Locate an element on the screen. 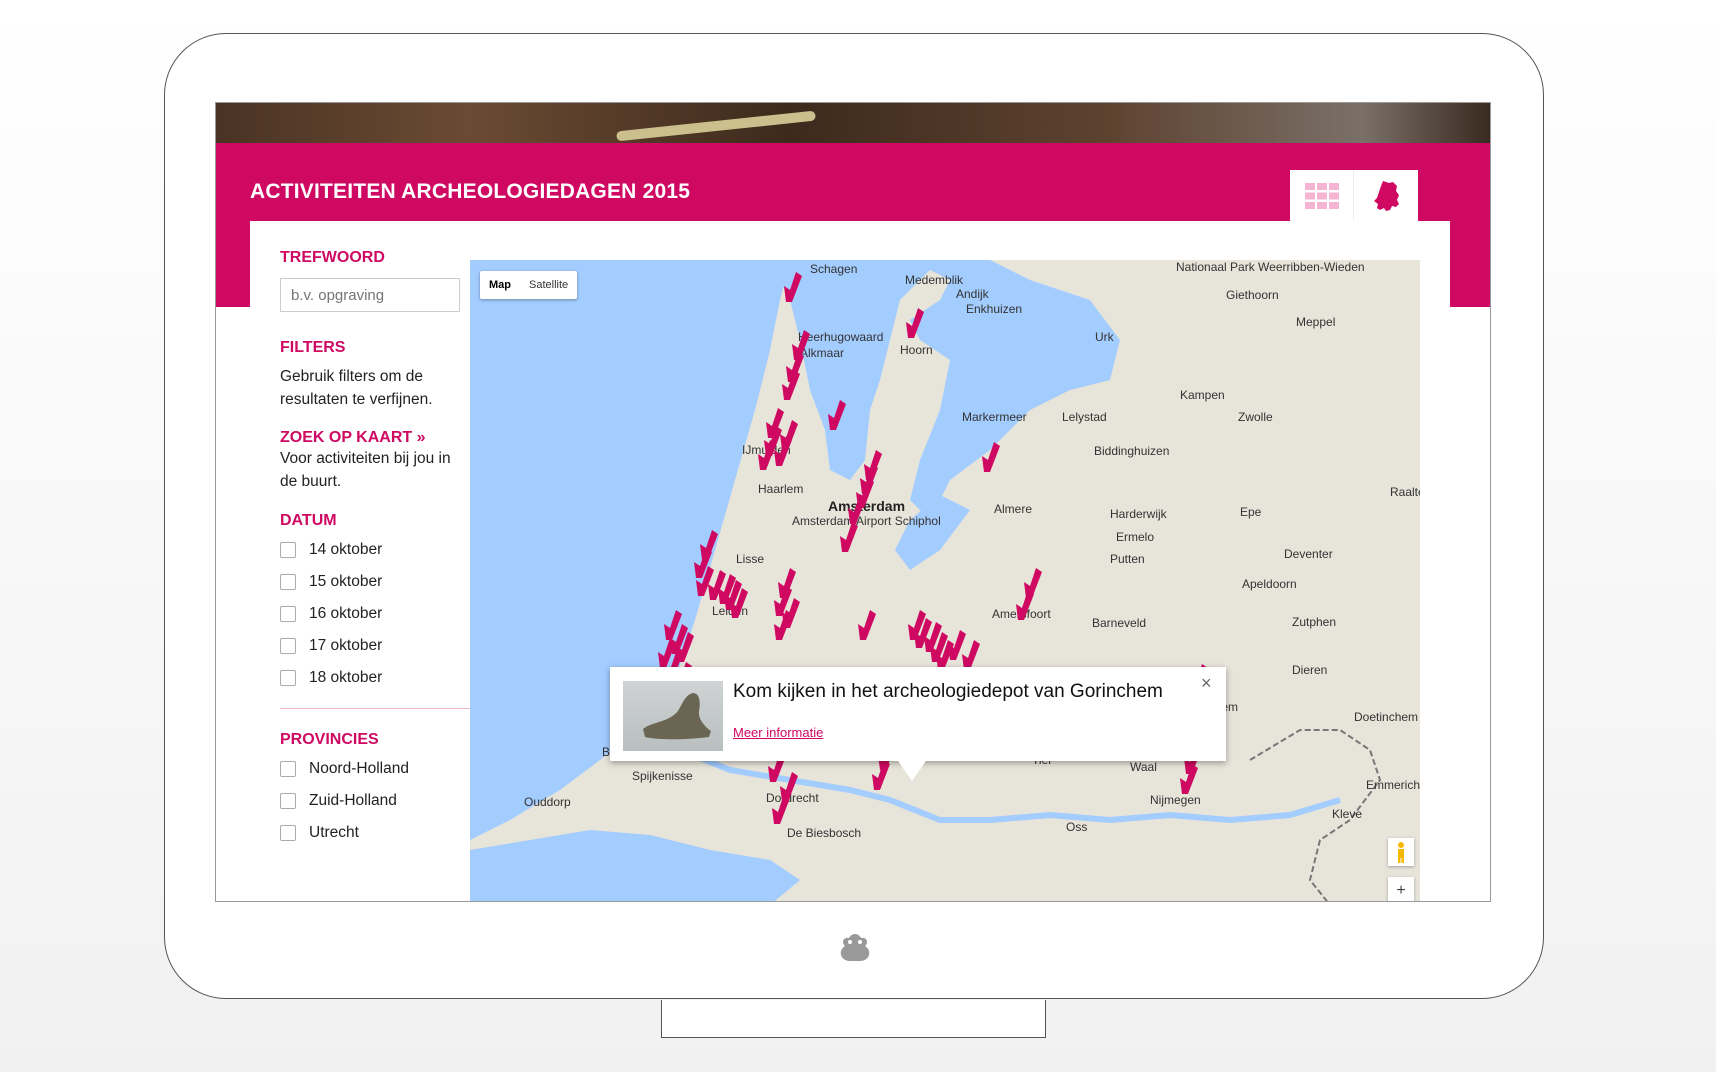 The height and width of the screenshot is (1072, 1716). date-label: 16 oktober is located at coordinates (346, 613).